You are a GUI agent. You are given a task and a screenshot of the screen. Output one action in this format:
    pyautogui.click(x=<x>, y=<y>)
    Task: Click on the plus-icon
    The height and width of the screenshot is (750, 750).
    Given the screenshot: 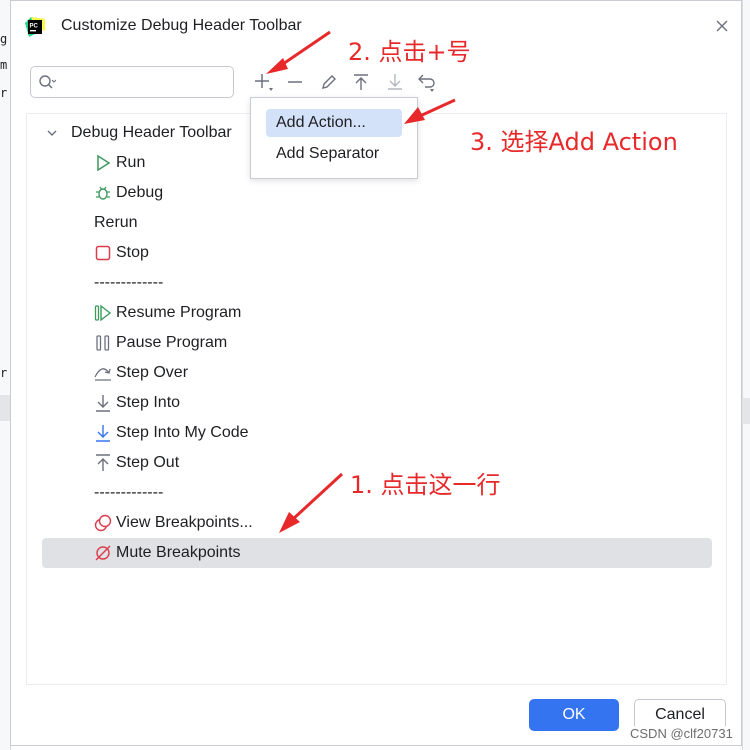 What is the action you would take?
    pyautogui.click(x=264, y=82)
    